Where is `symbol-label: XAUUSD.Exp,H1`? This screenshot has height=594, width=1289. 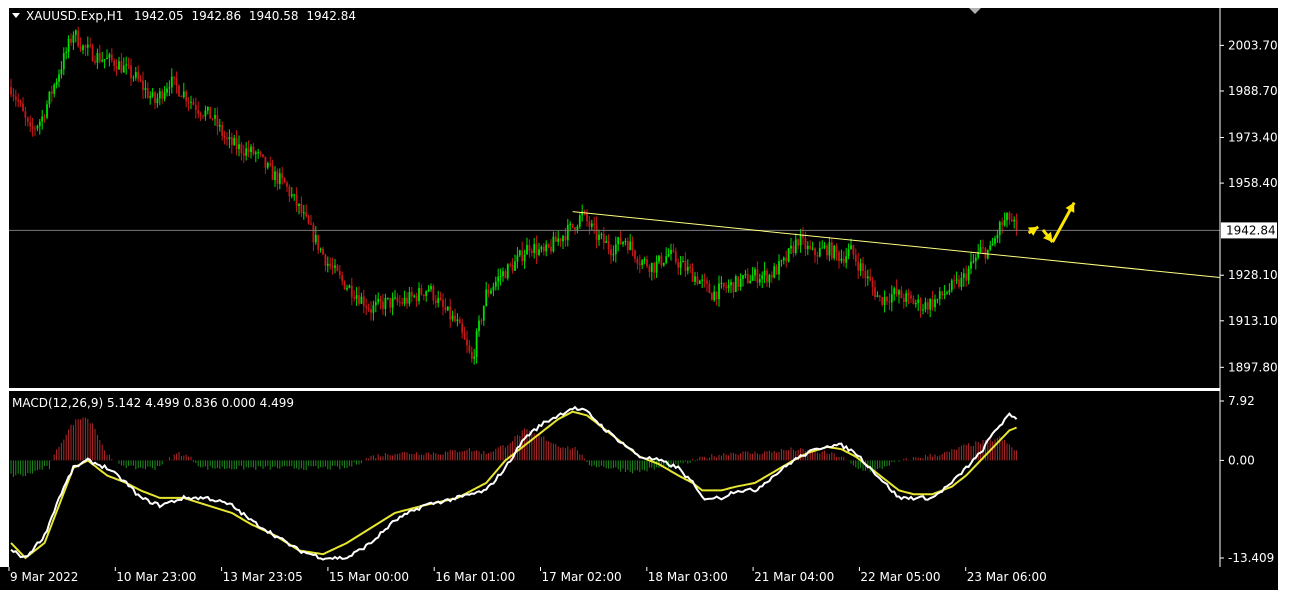 symbol-label: XAUUSD.Exp,H1 is located at coordinates (74, 16).